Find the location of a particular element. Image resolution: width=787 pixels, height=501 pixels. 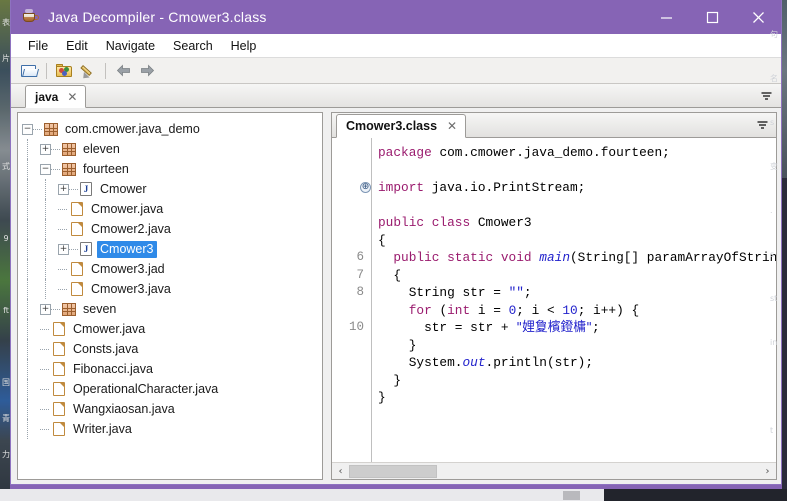

tree-node: OperationalCharacter.java is located at coordinates (172, 389).